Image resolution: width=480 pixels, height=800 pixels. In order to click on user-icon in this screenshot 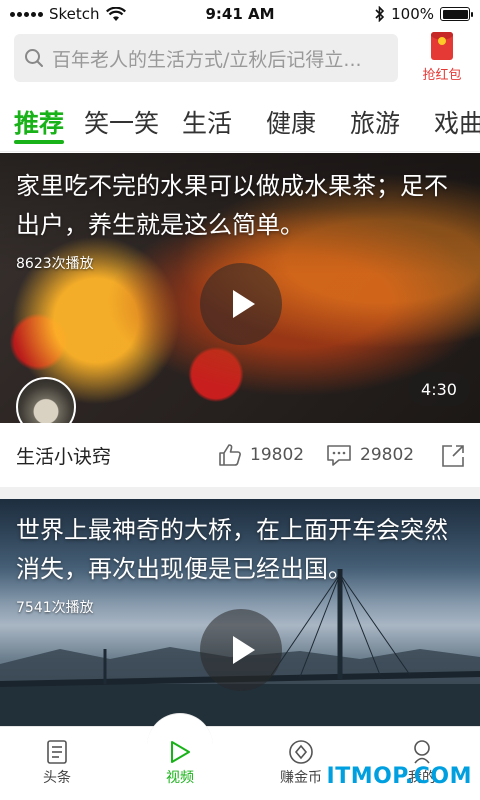, I will do `click(422, 752)`.